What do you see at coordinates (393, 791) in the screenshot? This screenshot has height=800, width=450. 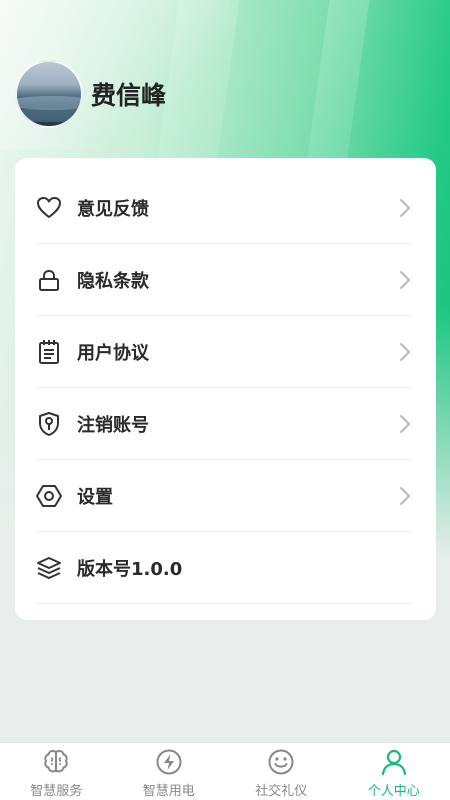 I see `tab-label: 个人中心` at bounding box center [393, 791].